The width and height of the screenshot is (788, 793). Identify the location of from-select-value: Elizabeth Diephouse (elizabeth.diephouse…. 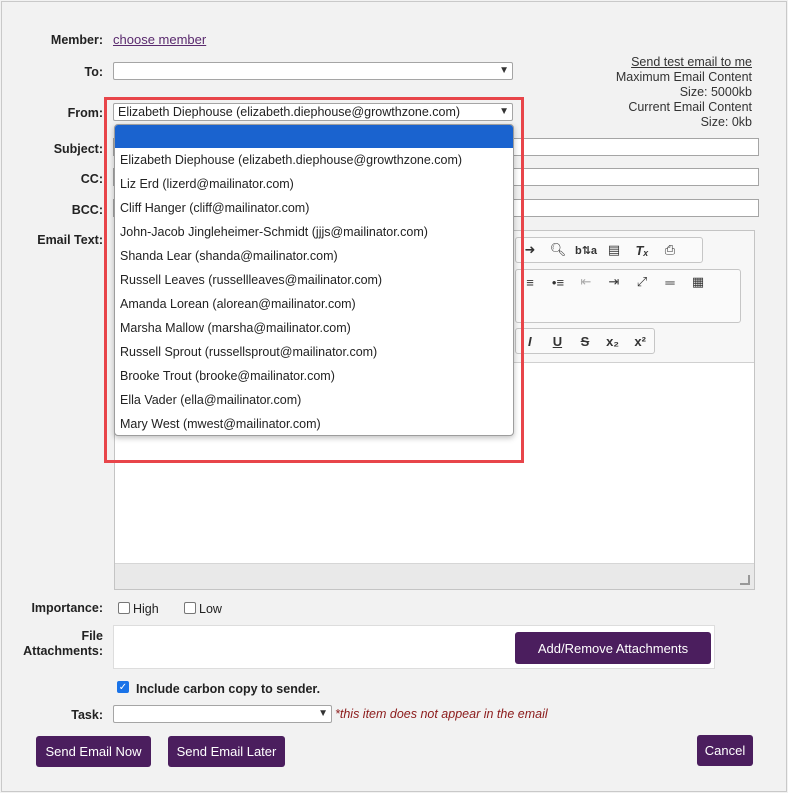
(289, 112).